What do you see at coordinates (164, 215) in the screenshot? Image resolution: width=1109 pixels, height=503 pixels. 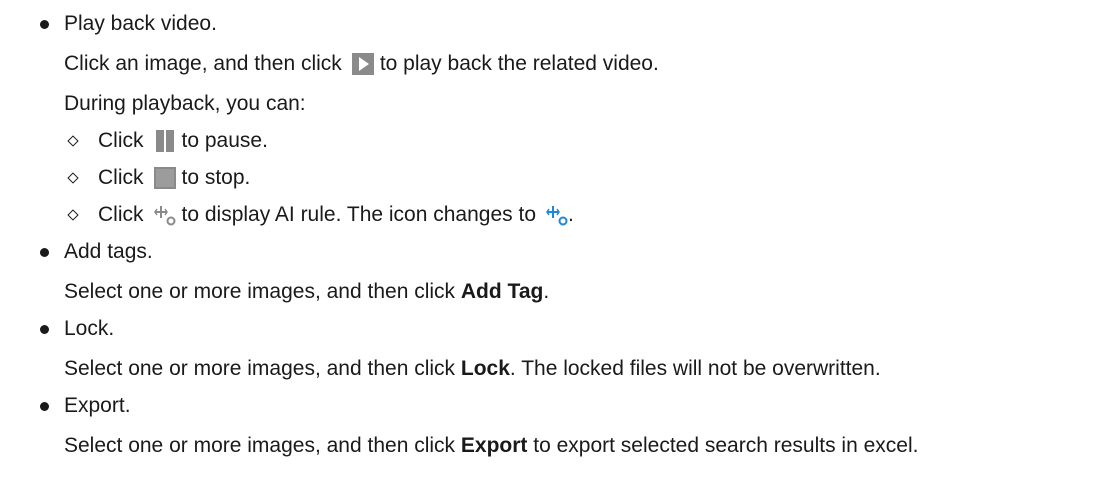 I see `ai-rule-icon` at bounding box center [164, 215].